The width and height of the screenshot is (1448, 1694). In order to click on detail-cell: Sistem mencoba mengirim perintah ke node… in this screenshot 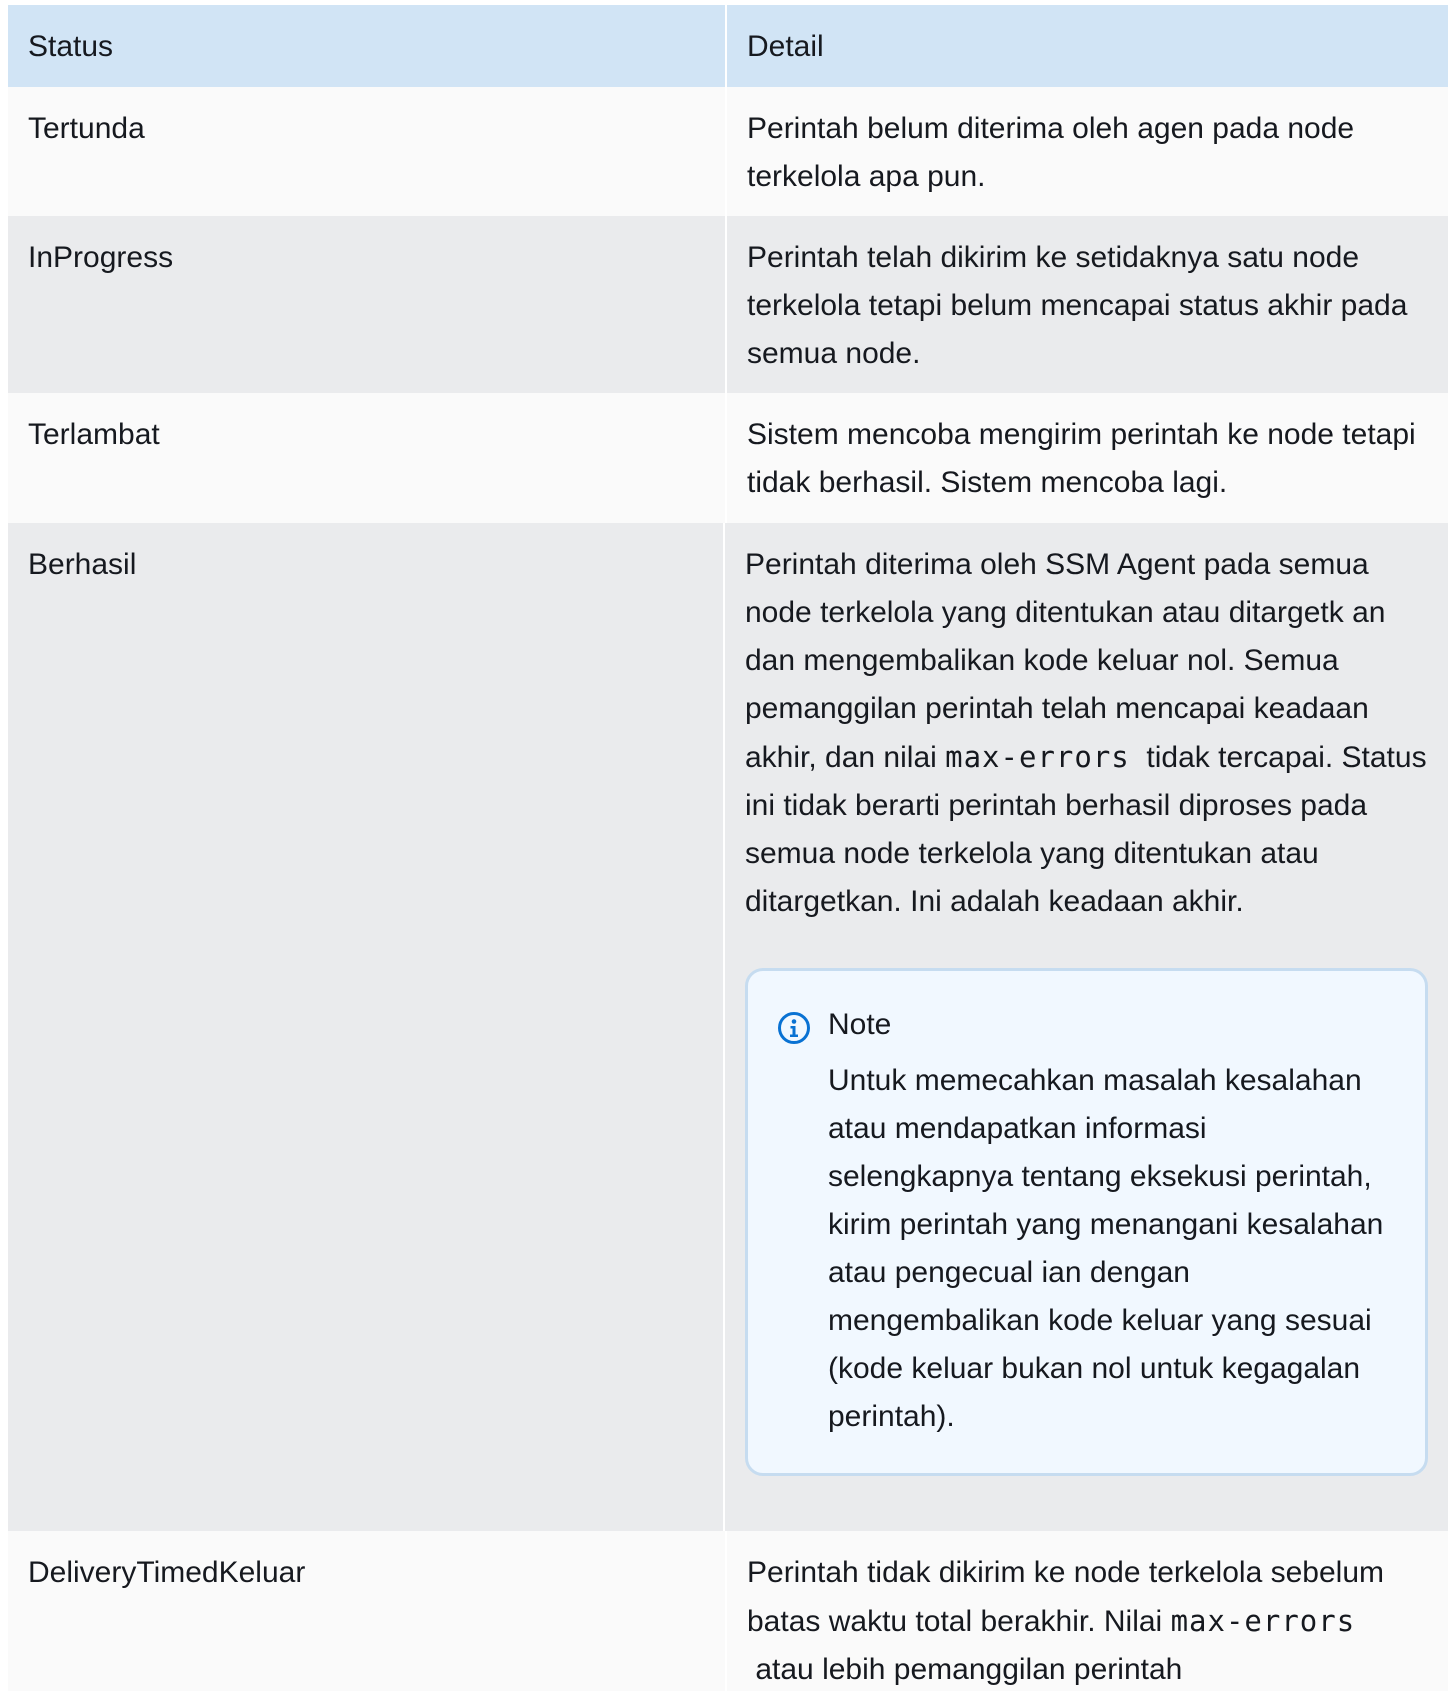, I will do `click(1081, 458)`.